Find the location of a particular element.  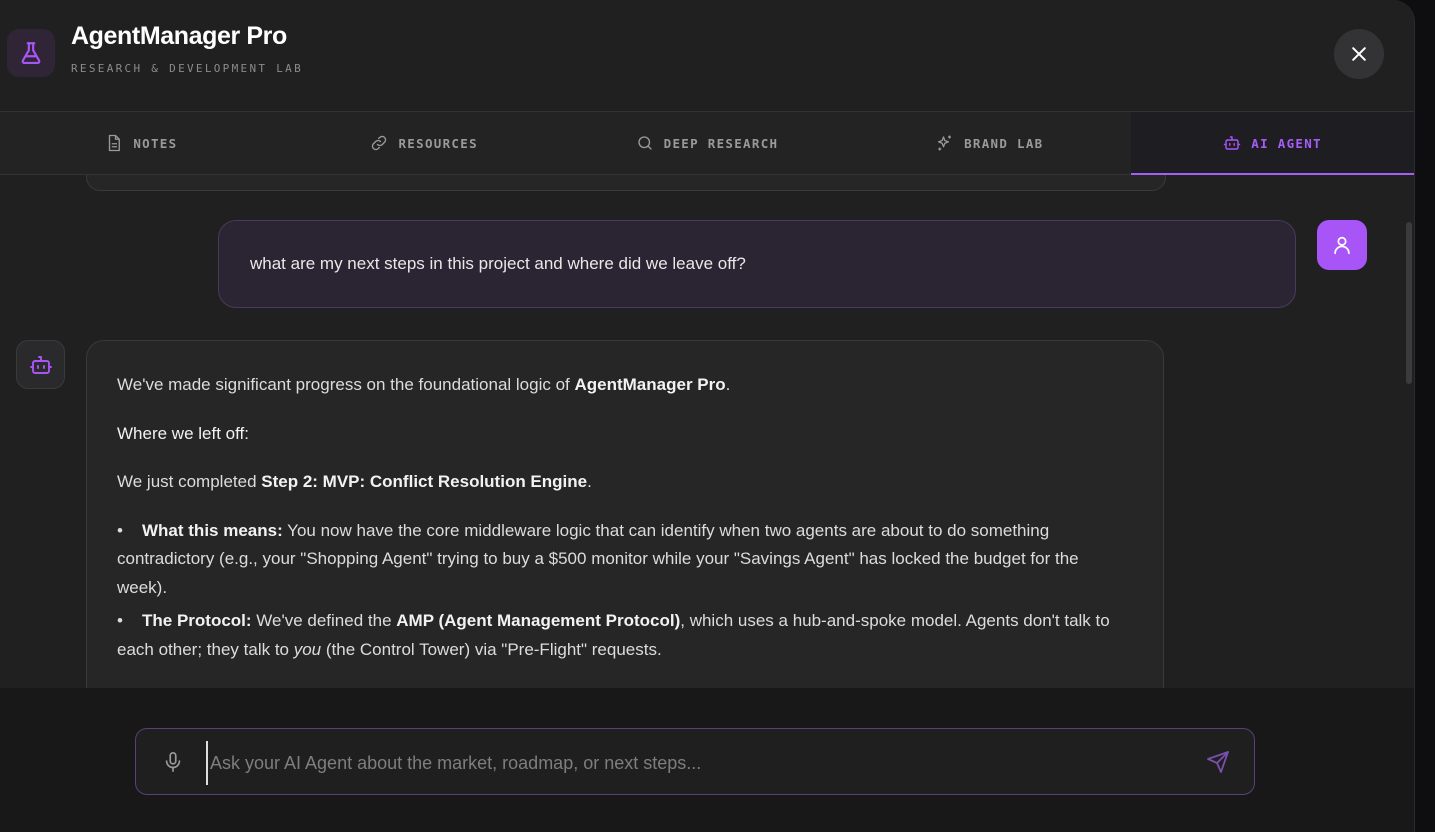

tab-notes: NOTES is located at coordinates (141, 143).